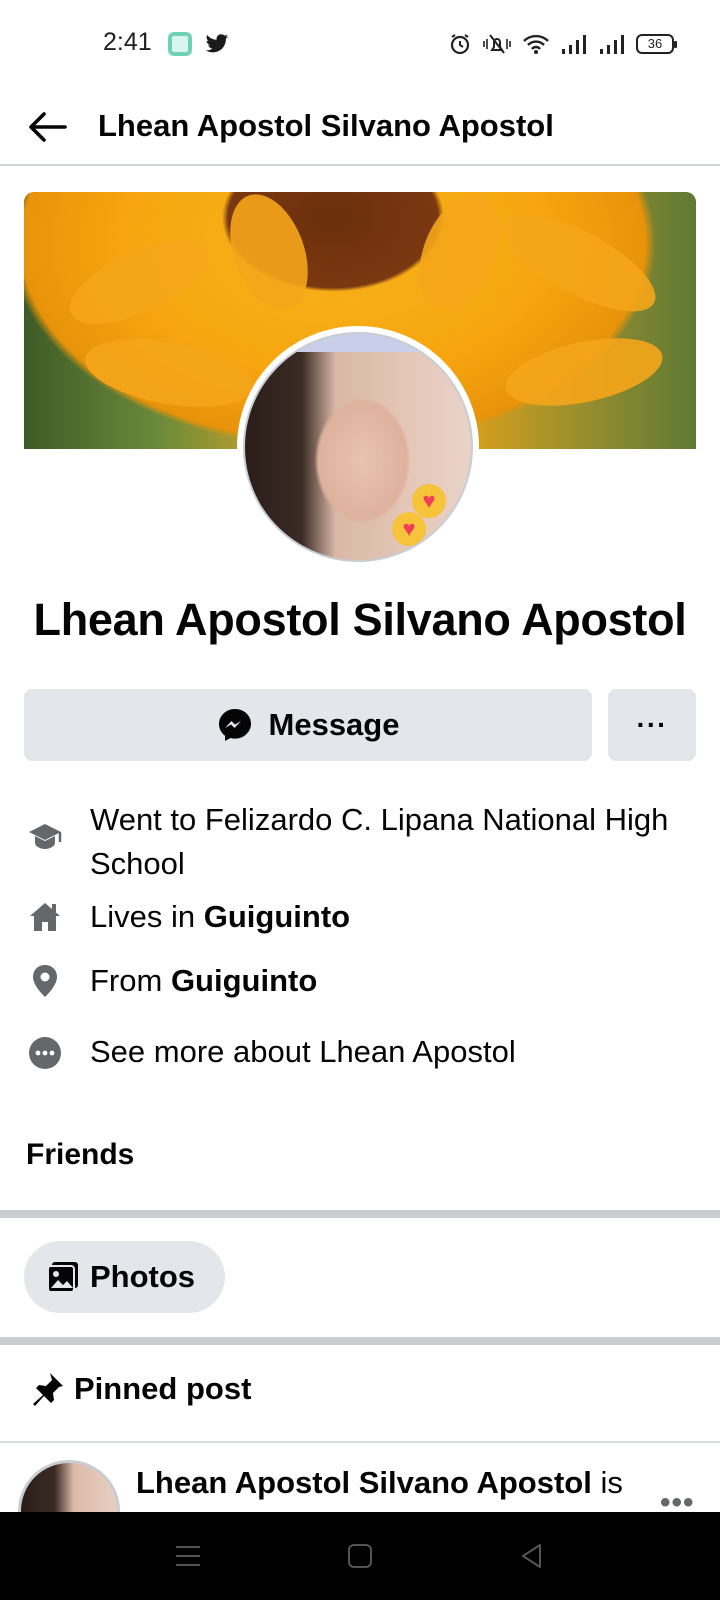 The width and height of the screenshot is (720, 1600). I want to click on message-label: Message, so click(334, 724).